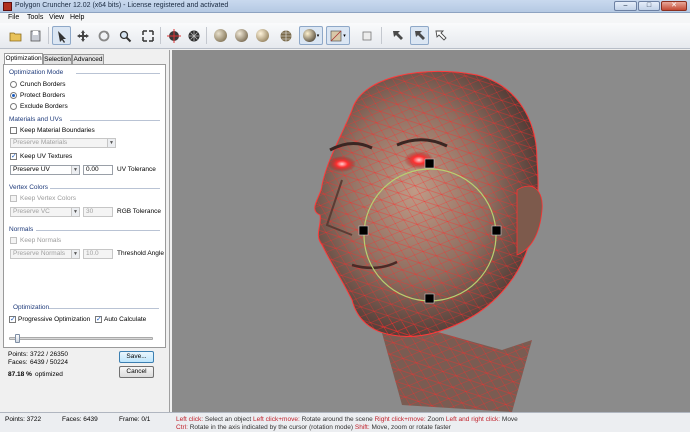  Describe the element at coordinates (262, 35) in the screenshot. I see `shade-gouraud-sphere-icon` at that location.